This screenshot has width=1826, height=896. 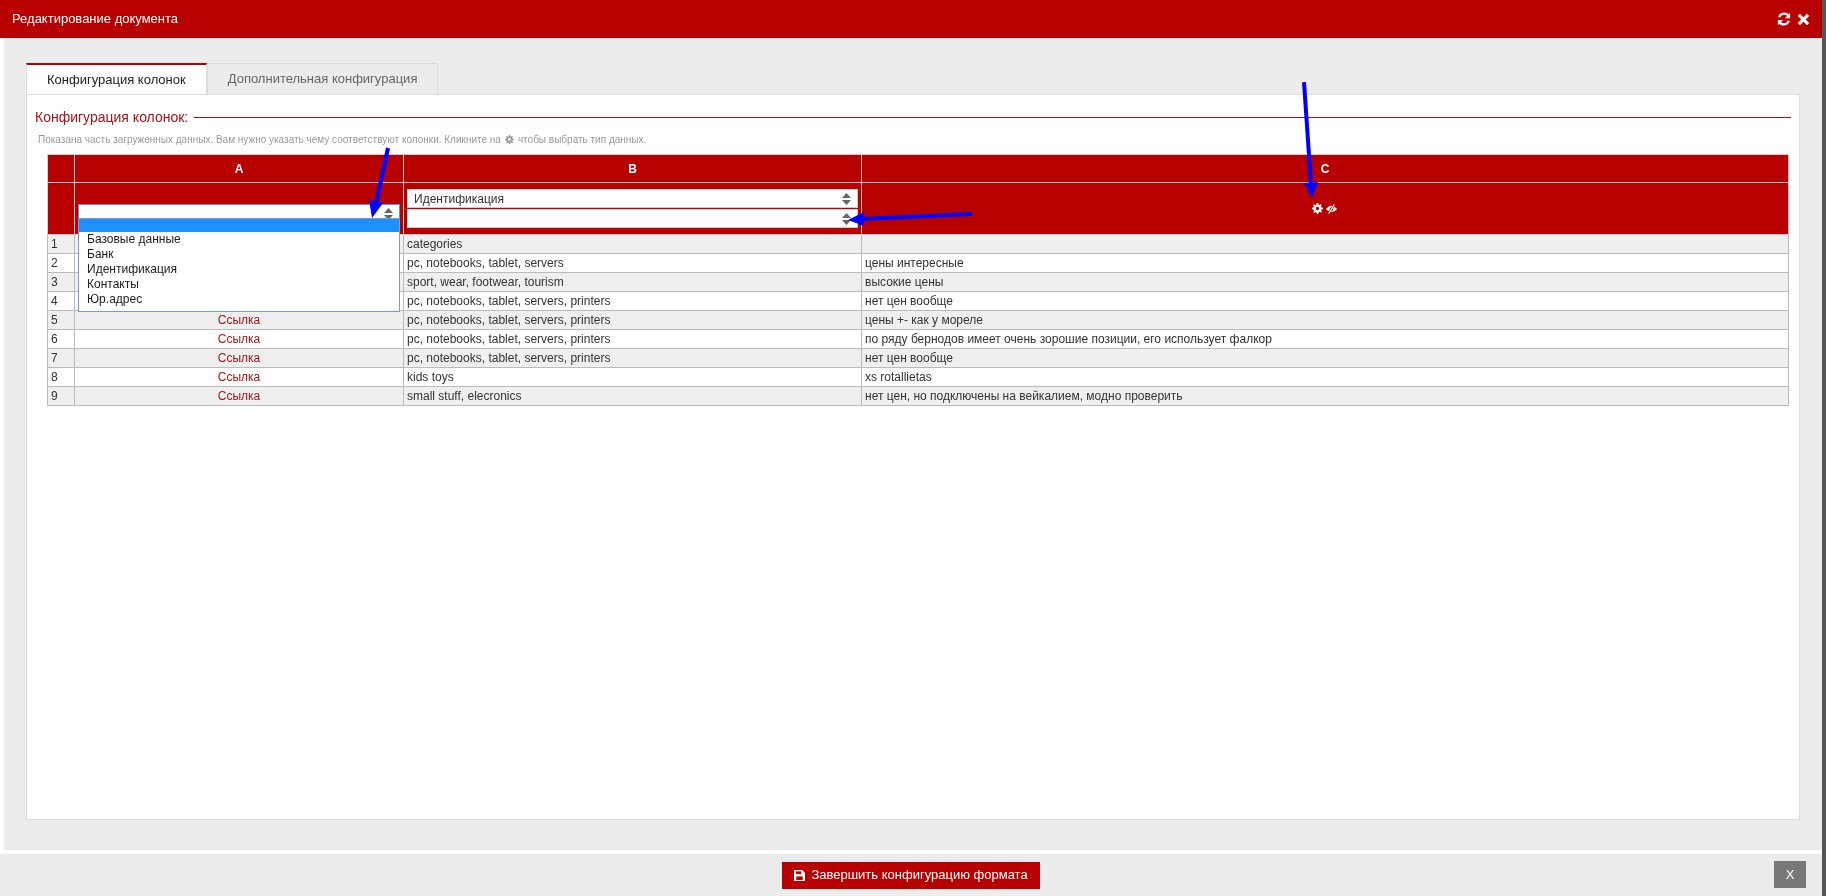 I want to click on row-number: 7, so click(x=61, y=358).